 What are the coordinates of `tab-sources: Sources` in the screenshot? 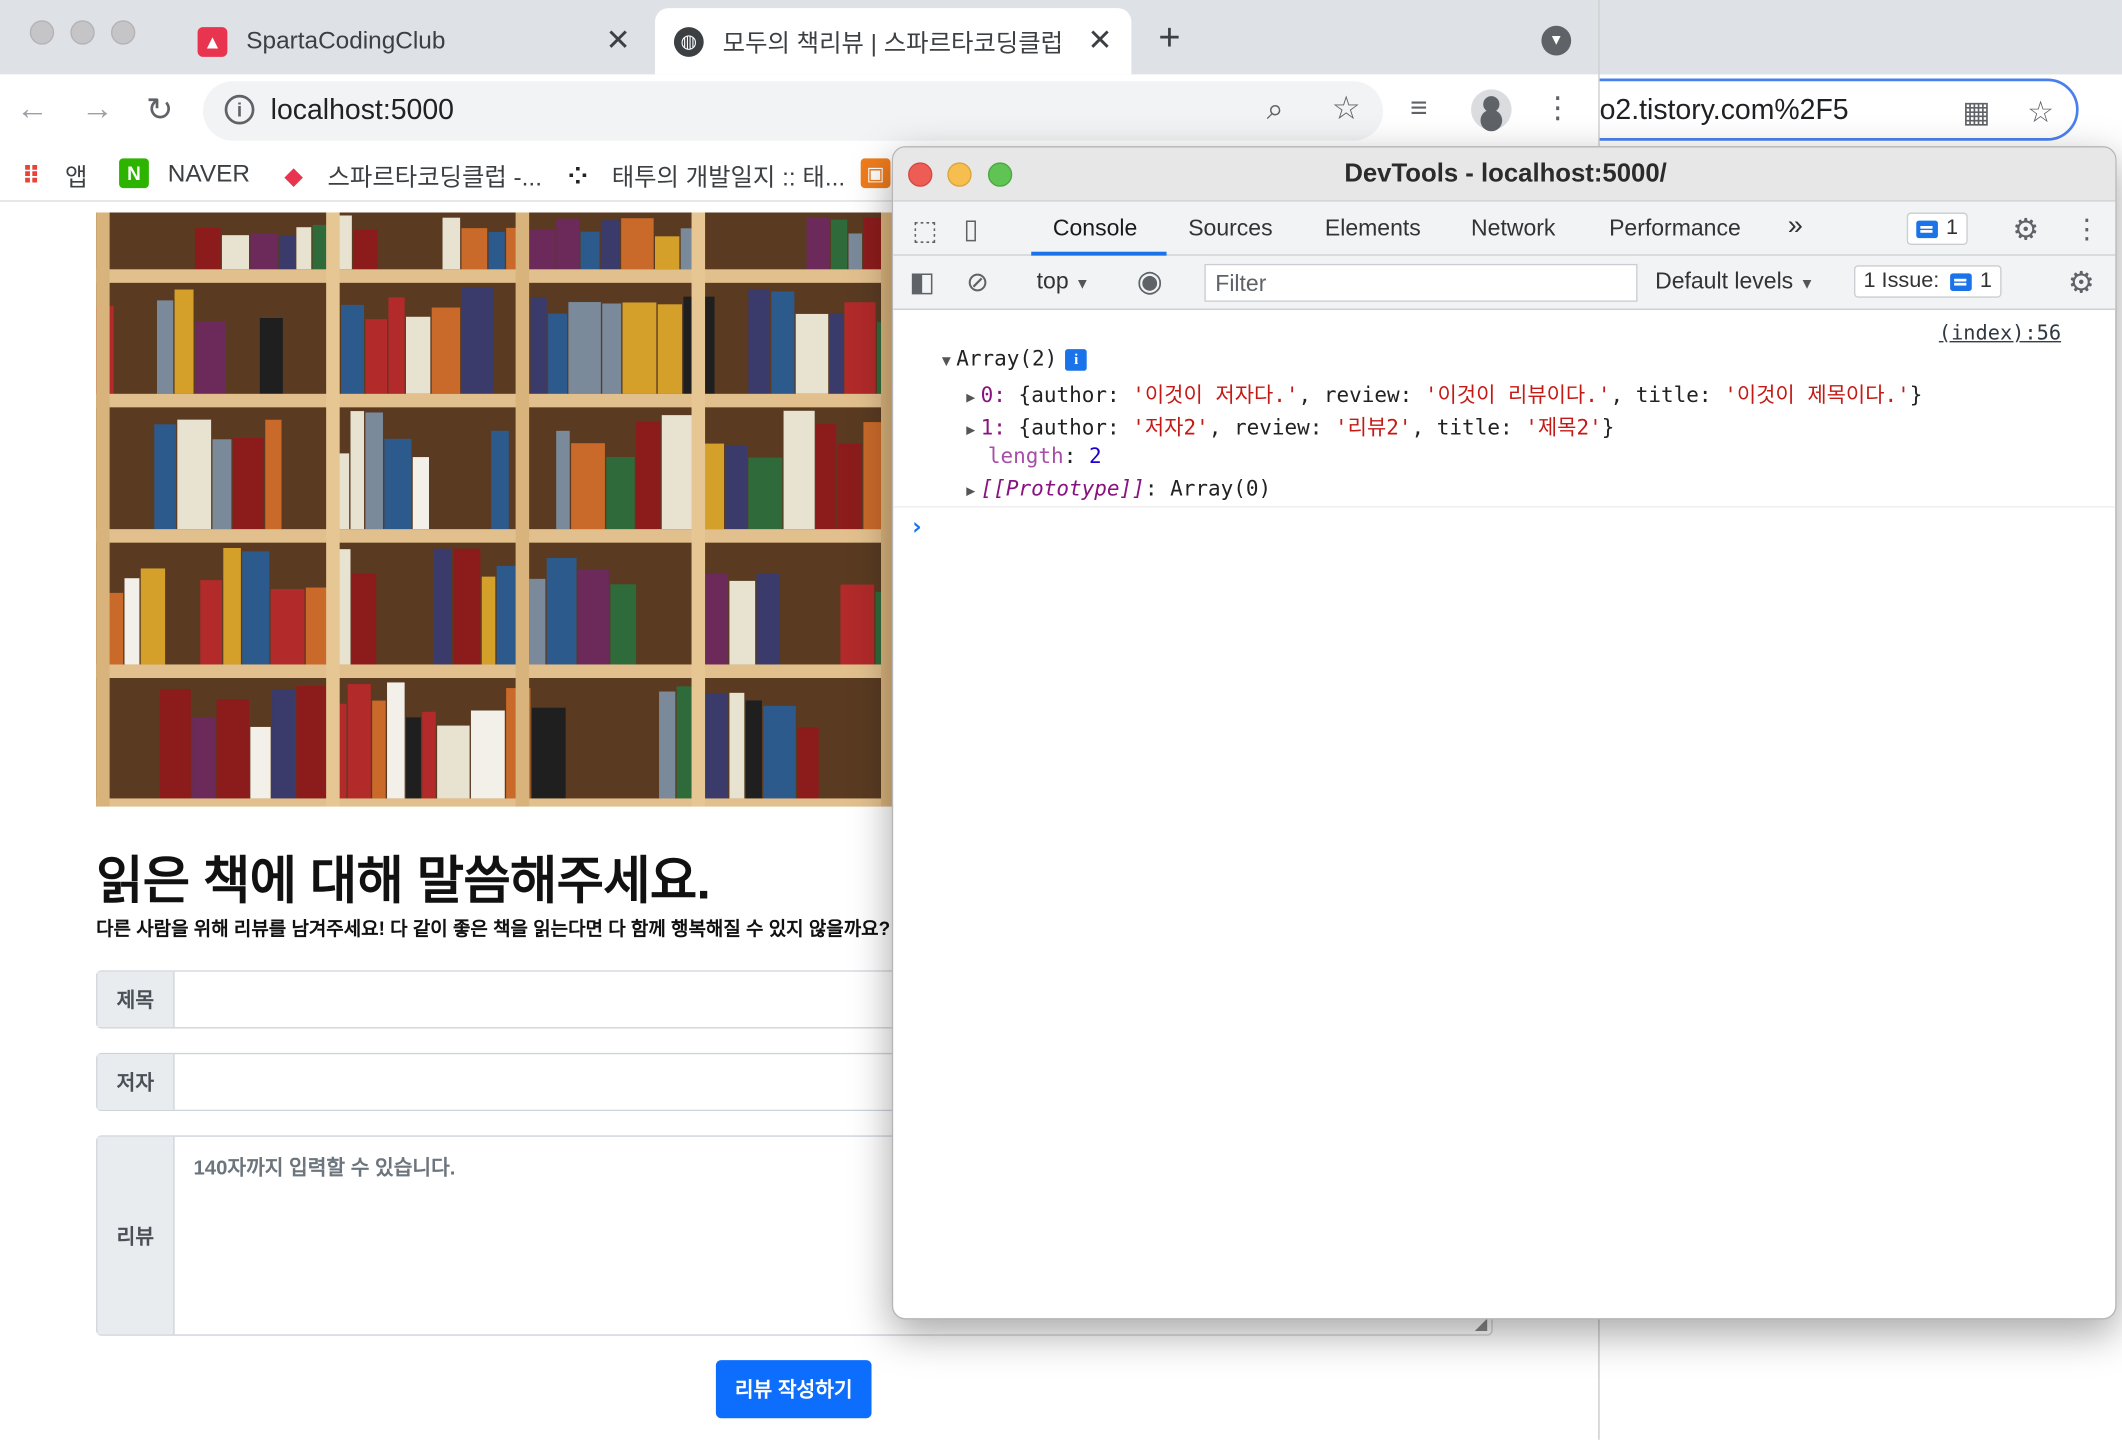 It's located at (1230, 228).